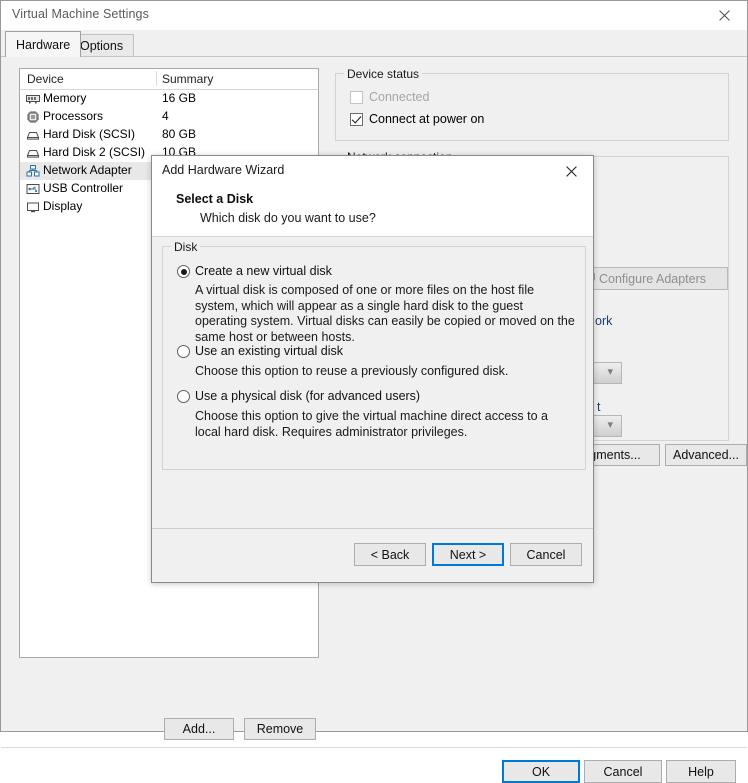  What do you see at coordinates (87, 170) in the screenshot?
I see `device-name: Network Adapter` at bounding box center [87, 170].